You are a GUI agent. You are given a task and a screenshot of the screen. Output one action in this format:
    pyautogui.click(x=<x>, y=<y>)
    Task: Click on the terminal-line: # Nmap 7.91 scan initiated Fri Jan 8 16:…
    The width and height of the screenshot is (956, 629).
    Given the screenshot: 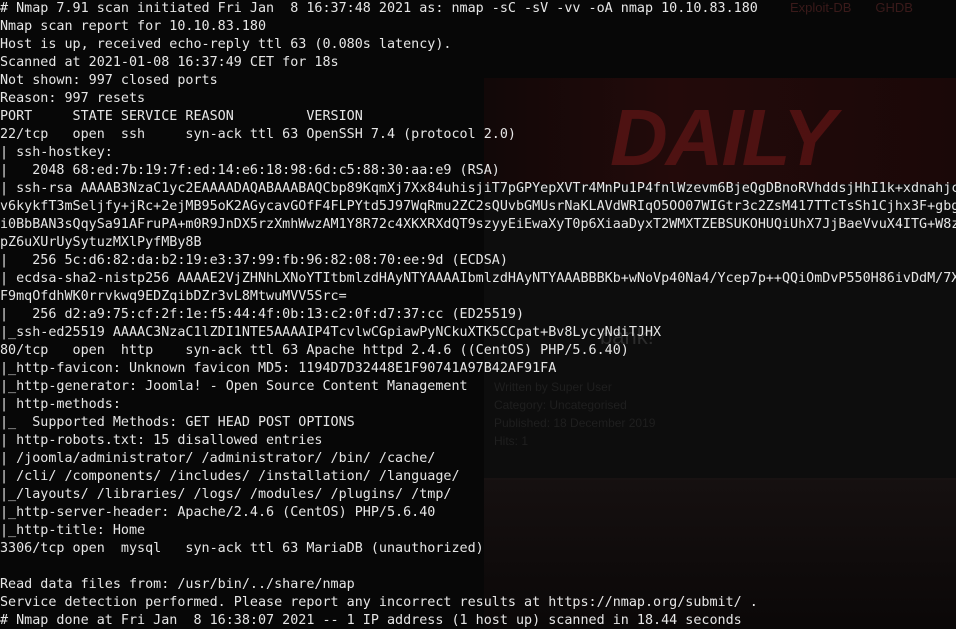 What is the action you would take?
    pyautogui.click(x=379, y=8)
    